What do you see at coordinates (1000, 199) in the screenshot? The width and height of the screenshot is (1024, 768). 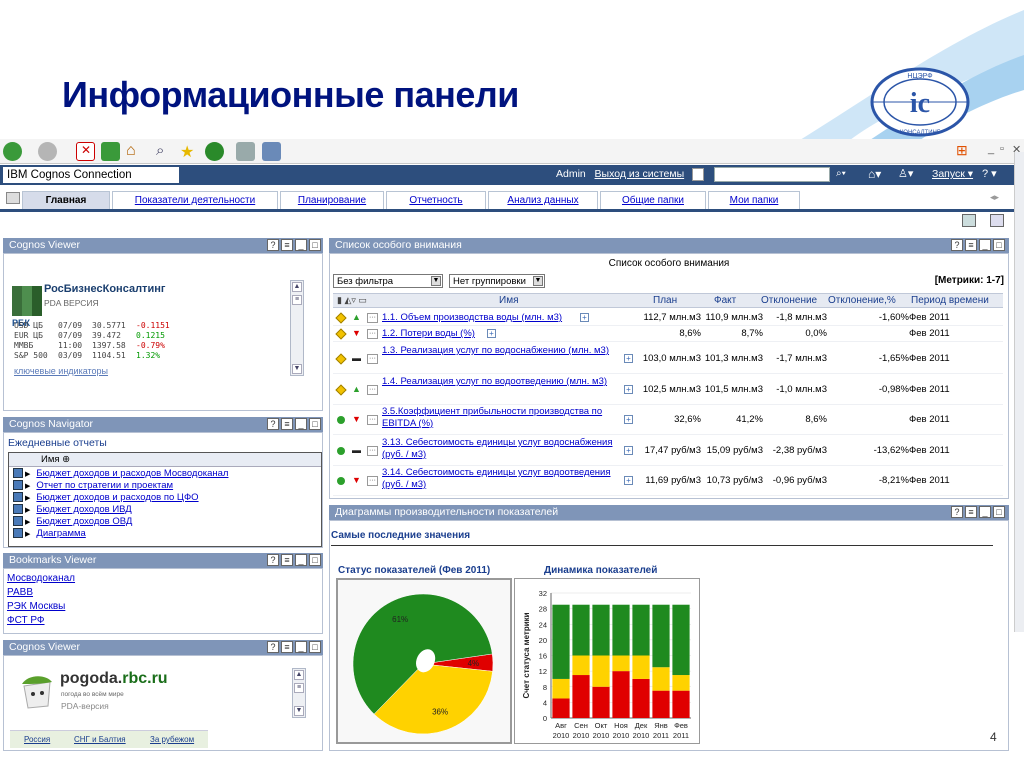 I see `tab-scroll-icon: ◂▸` at bounding box center [1000, 199].